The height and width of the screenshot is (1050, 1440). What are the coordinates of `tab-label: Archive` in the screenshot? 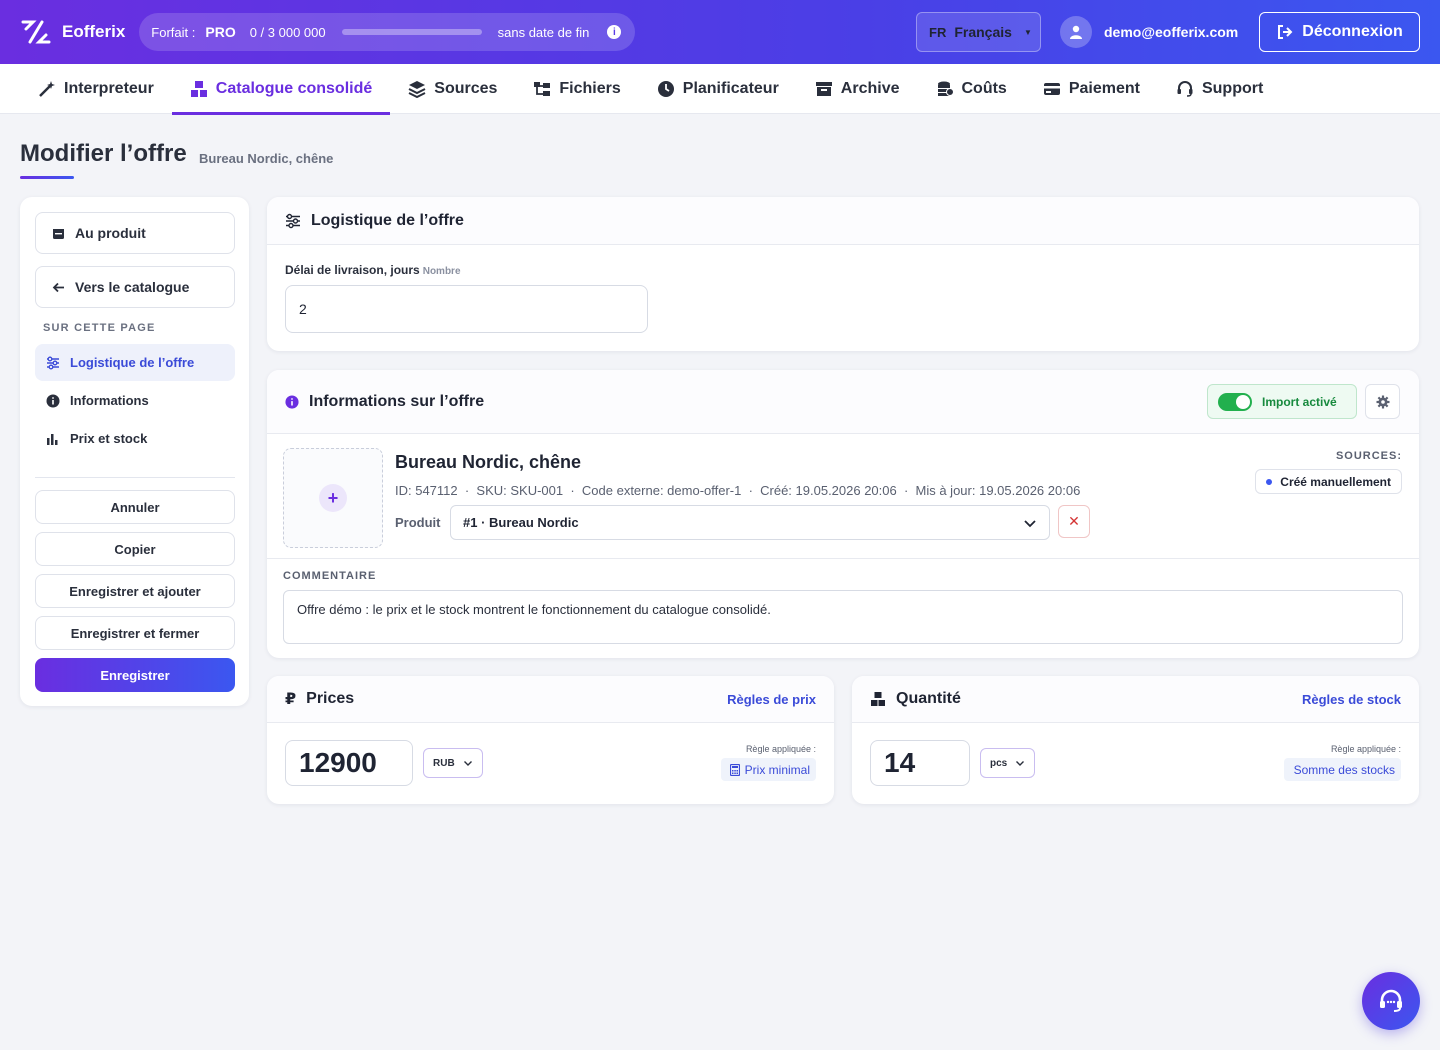 It's located at (870, 88).